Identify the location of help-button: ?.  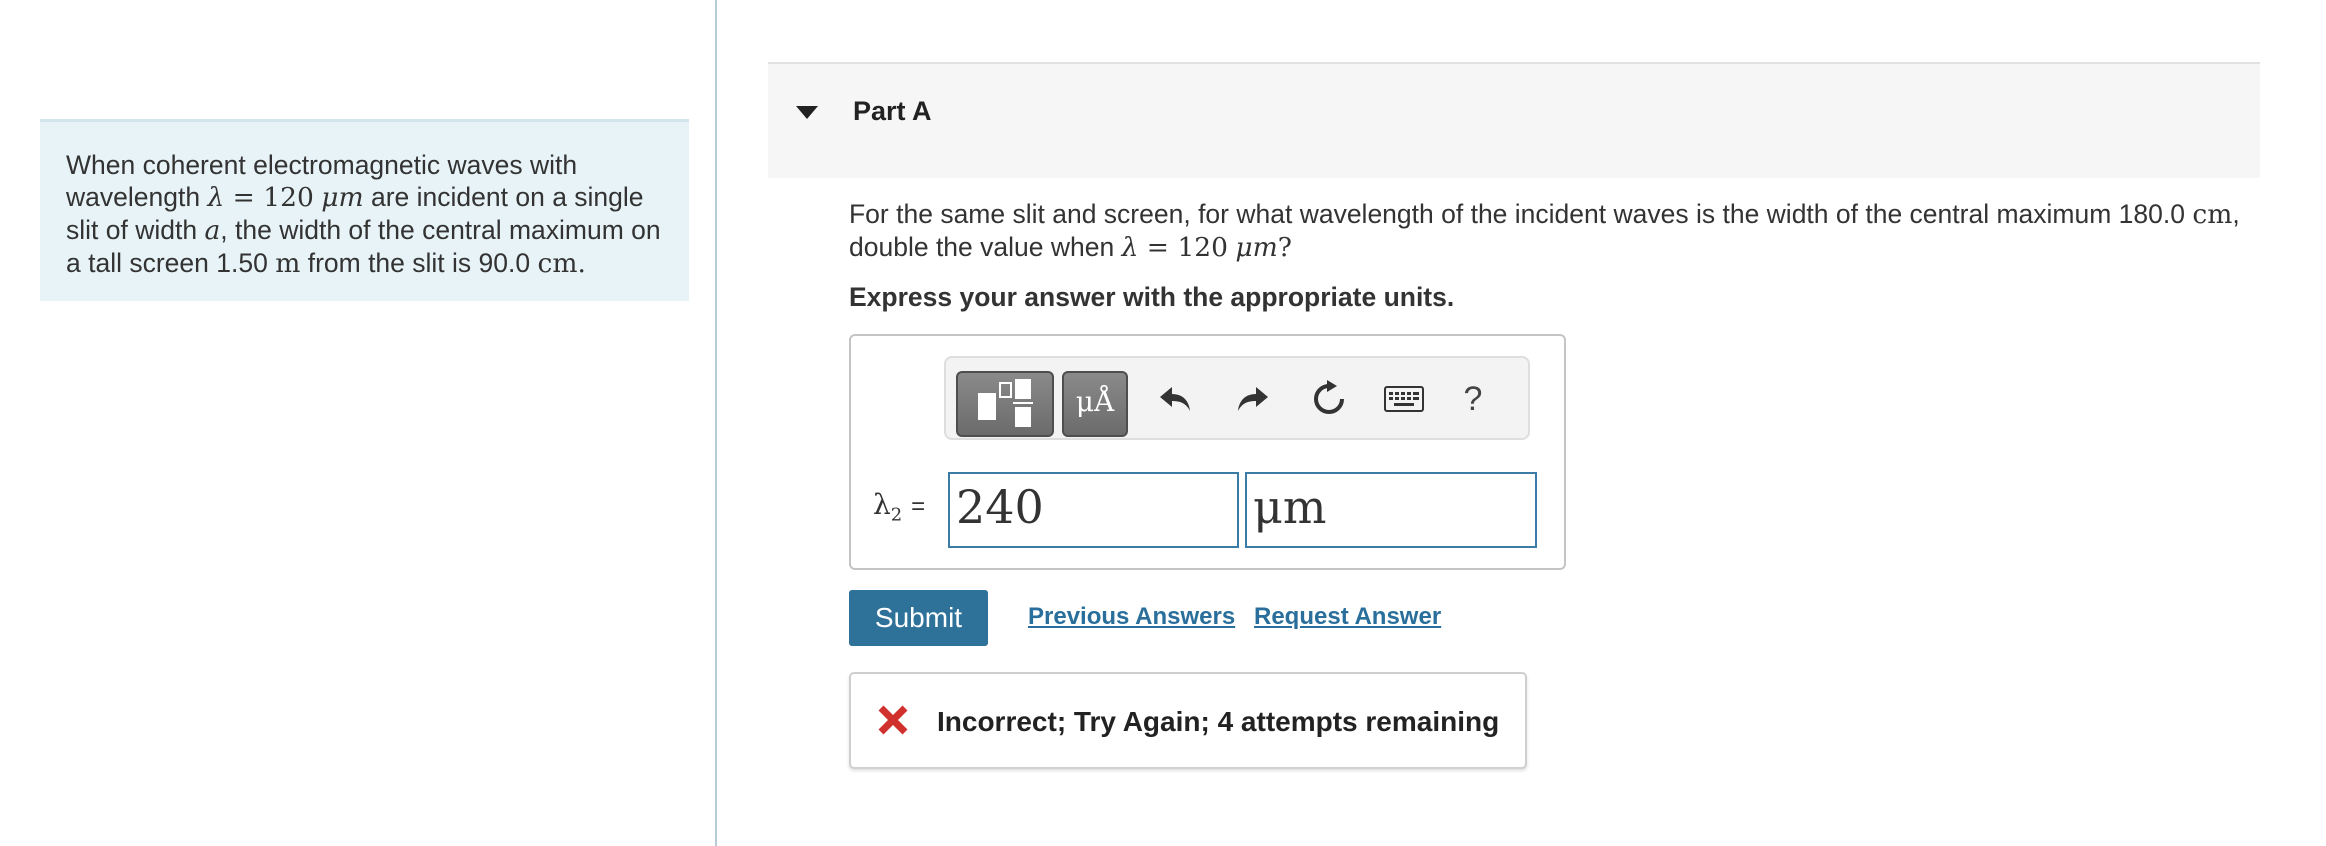
(1473, 399).